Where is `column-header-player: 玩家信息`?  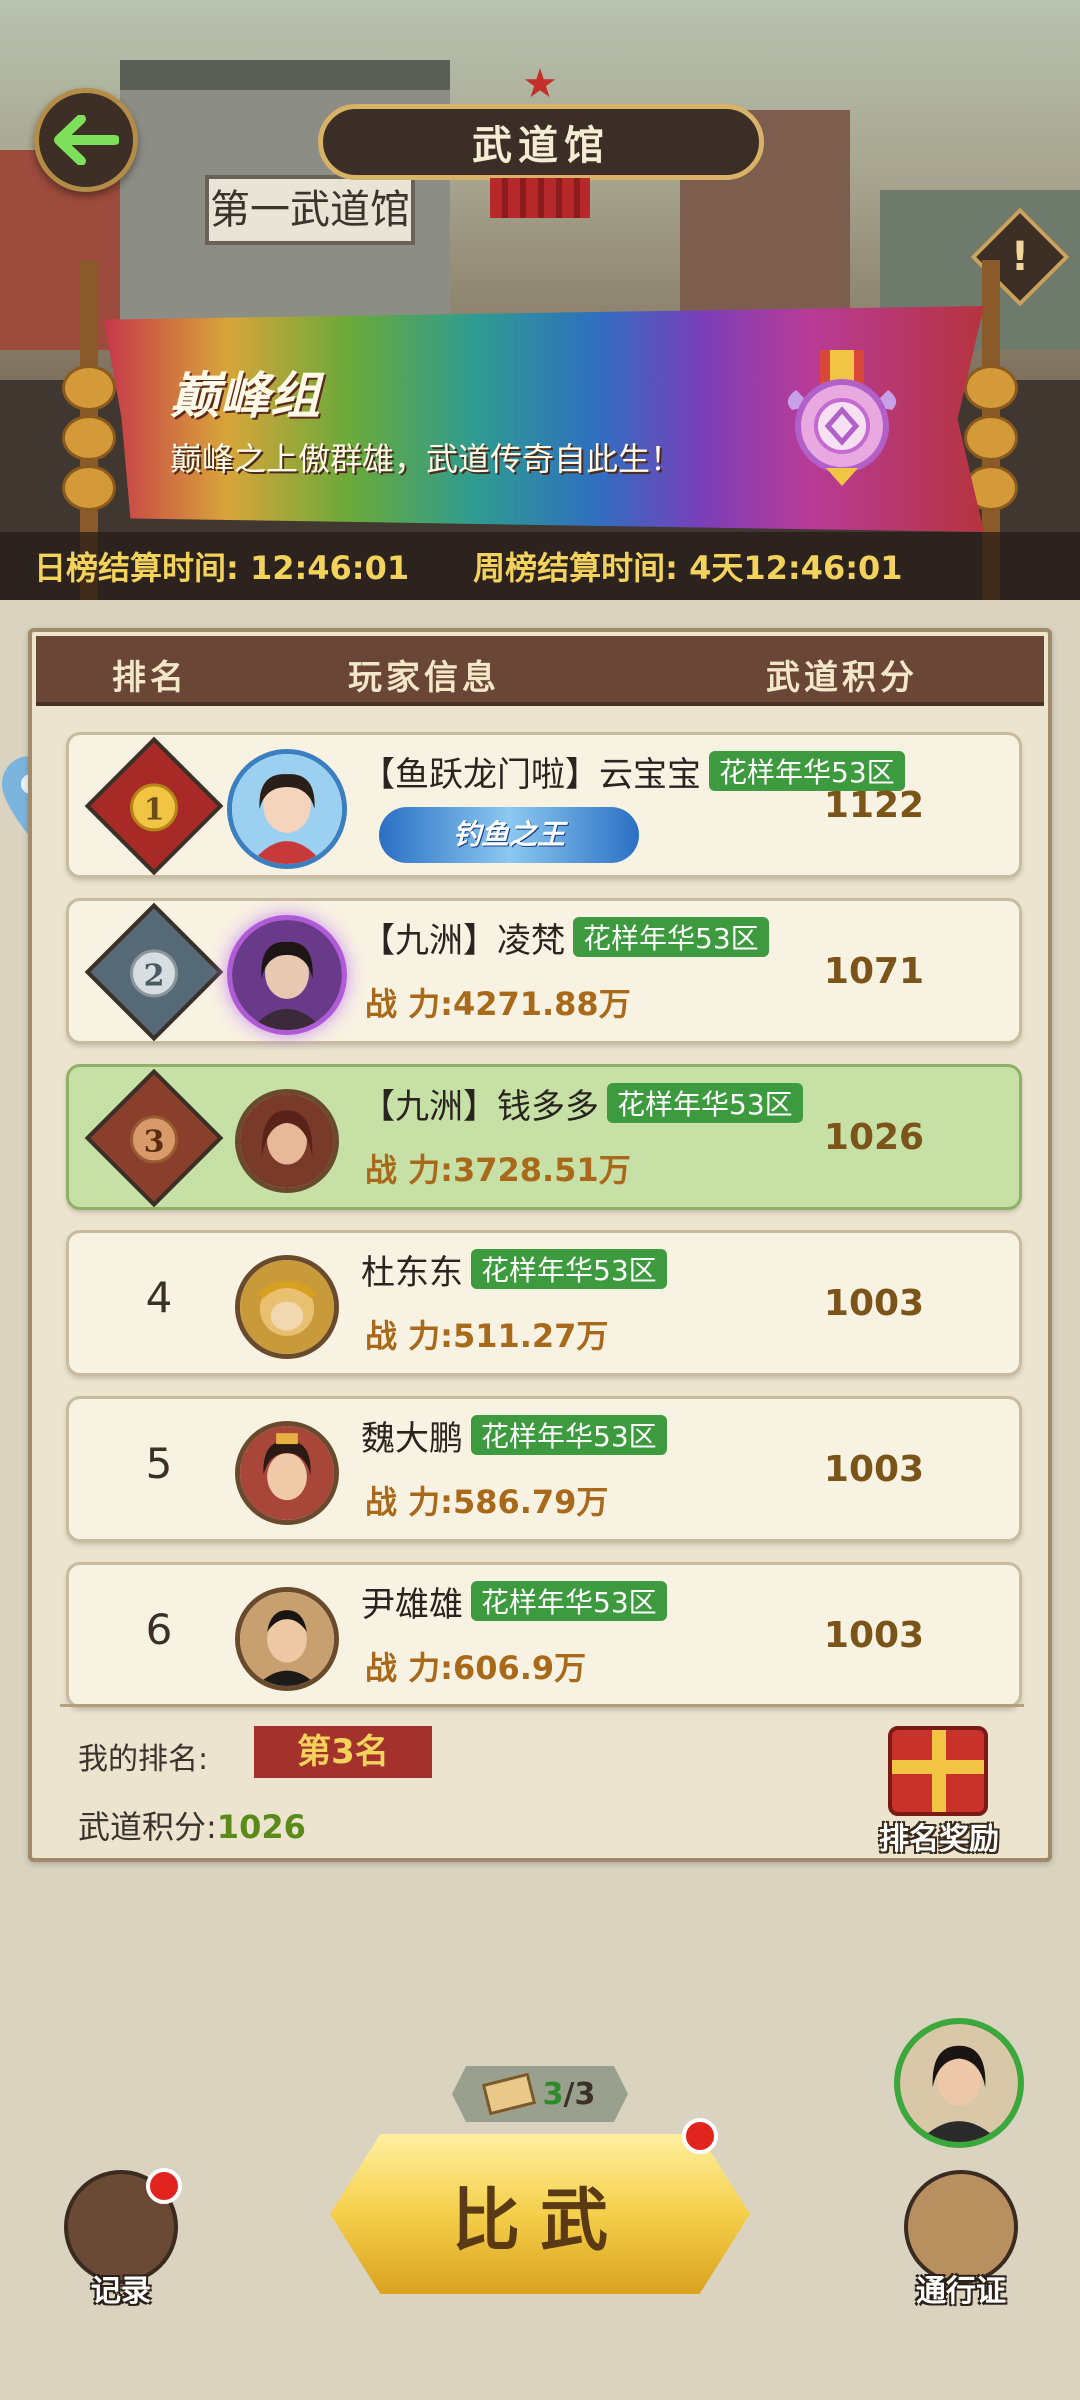 column-header-player: 玩家信息 is located at coordinates (424, 678).